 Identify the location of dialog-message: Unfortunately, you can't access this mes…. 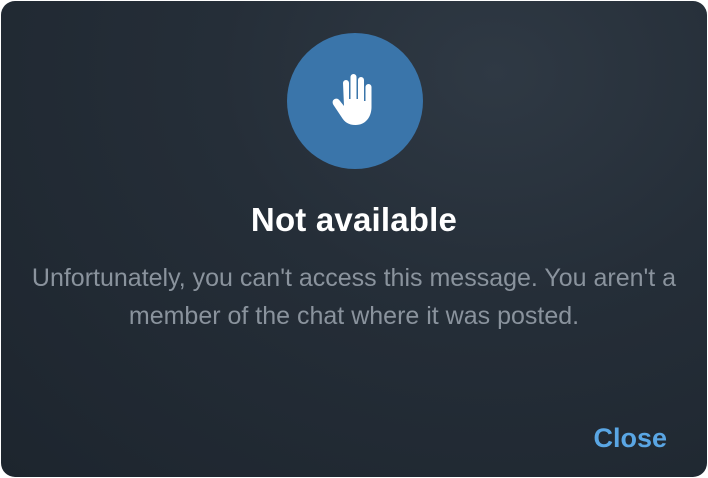
(354, 297).